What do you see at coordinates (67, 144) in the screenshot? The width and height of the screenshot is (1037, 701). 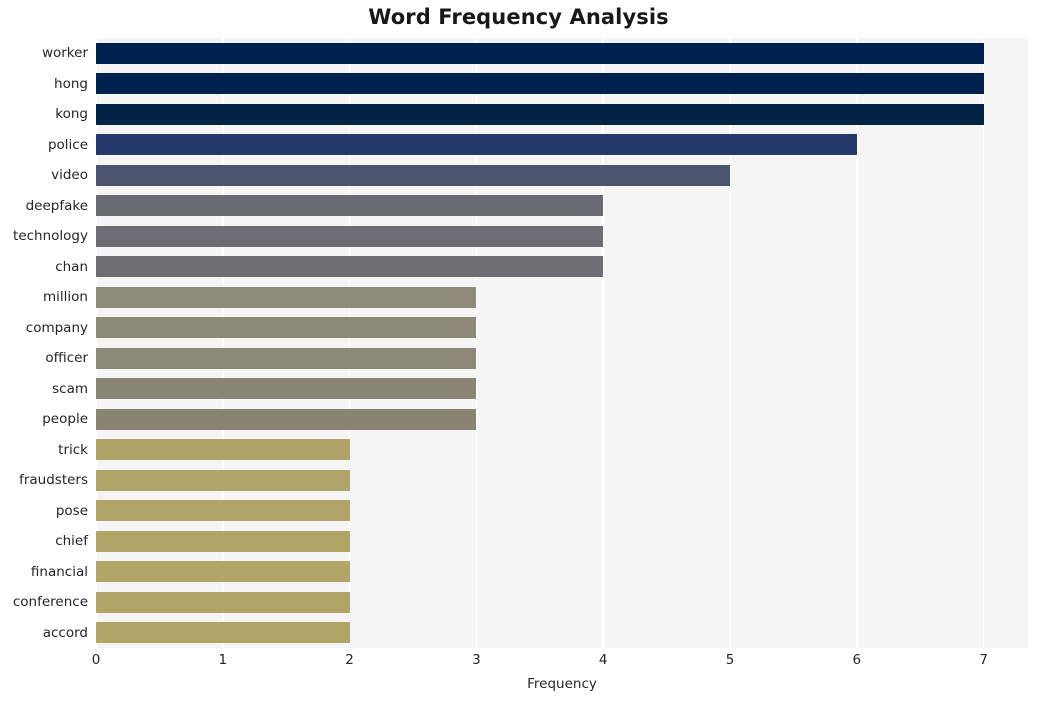 I see `y-tick-label-police: police` at bounding box center [67, 144].